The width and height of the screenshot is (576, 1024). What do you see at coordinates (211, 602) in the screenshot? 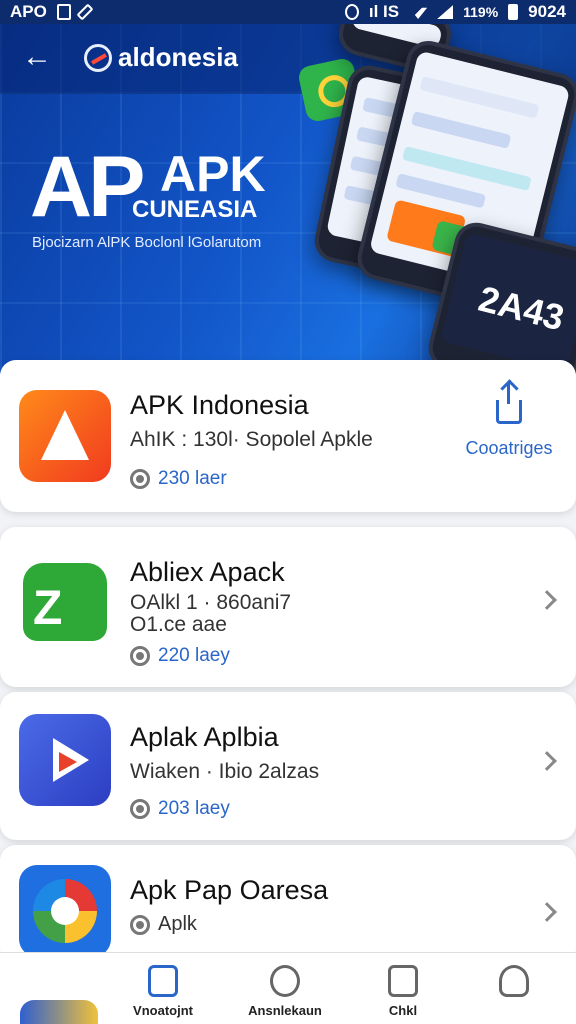
I see `app-meta-line1: OAlkl 1 · 860ani7` at bounding box center [211, 602].